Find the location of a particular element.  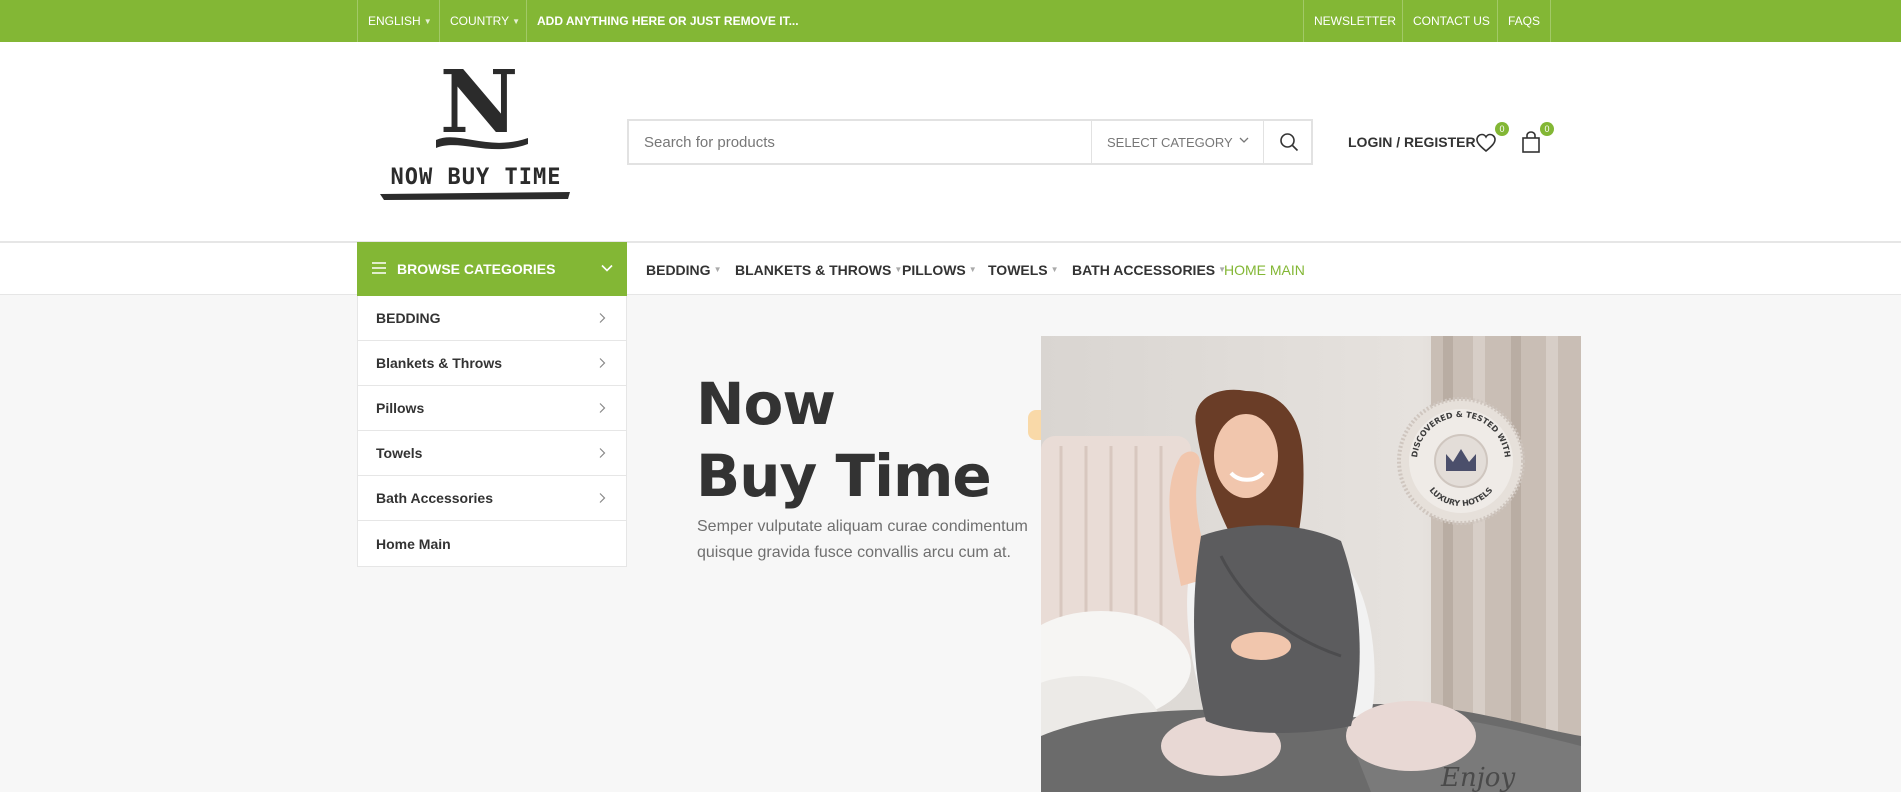

sidebar-item-label: Towels is located at coordinates (399, 453).